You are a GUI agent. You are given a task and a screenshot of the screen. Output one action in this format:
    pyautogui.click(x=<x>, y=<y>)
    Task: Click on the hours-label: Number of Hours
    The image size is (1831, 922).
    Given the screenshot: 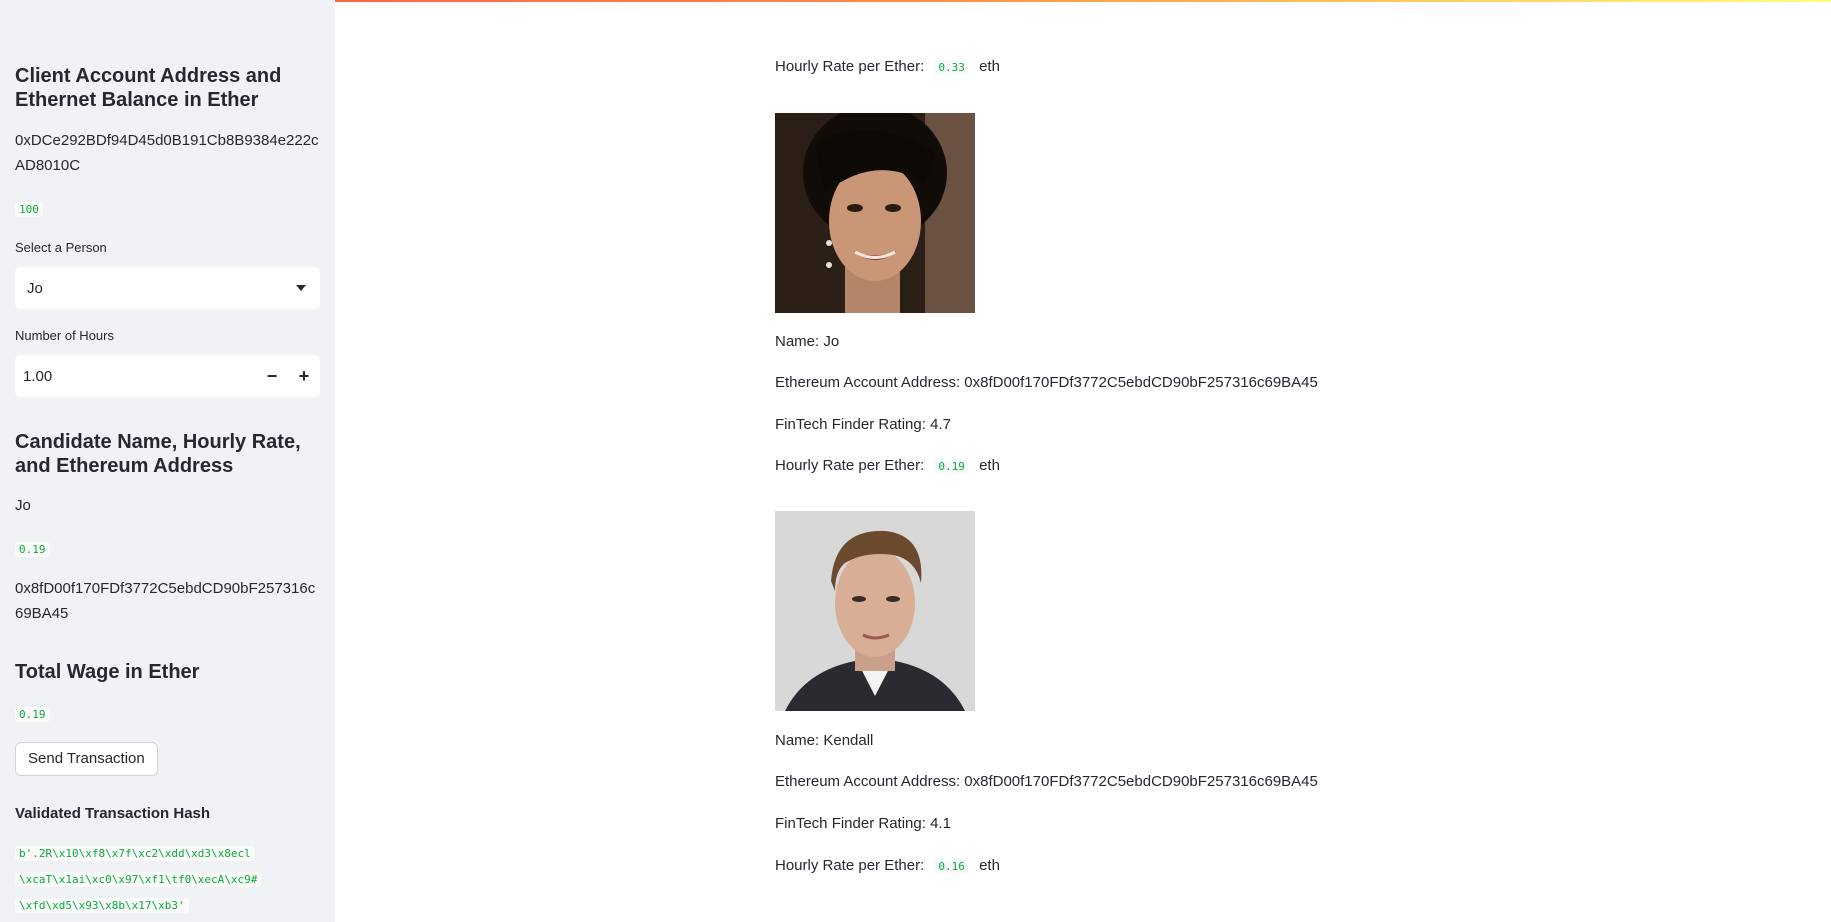 What is the action you would take?
    pyautogui.click(x=64, y=335)
    